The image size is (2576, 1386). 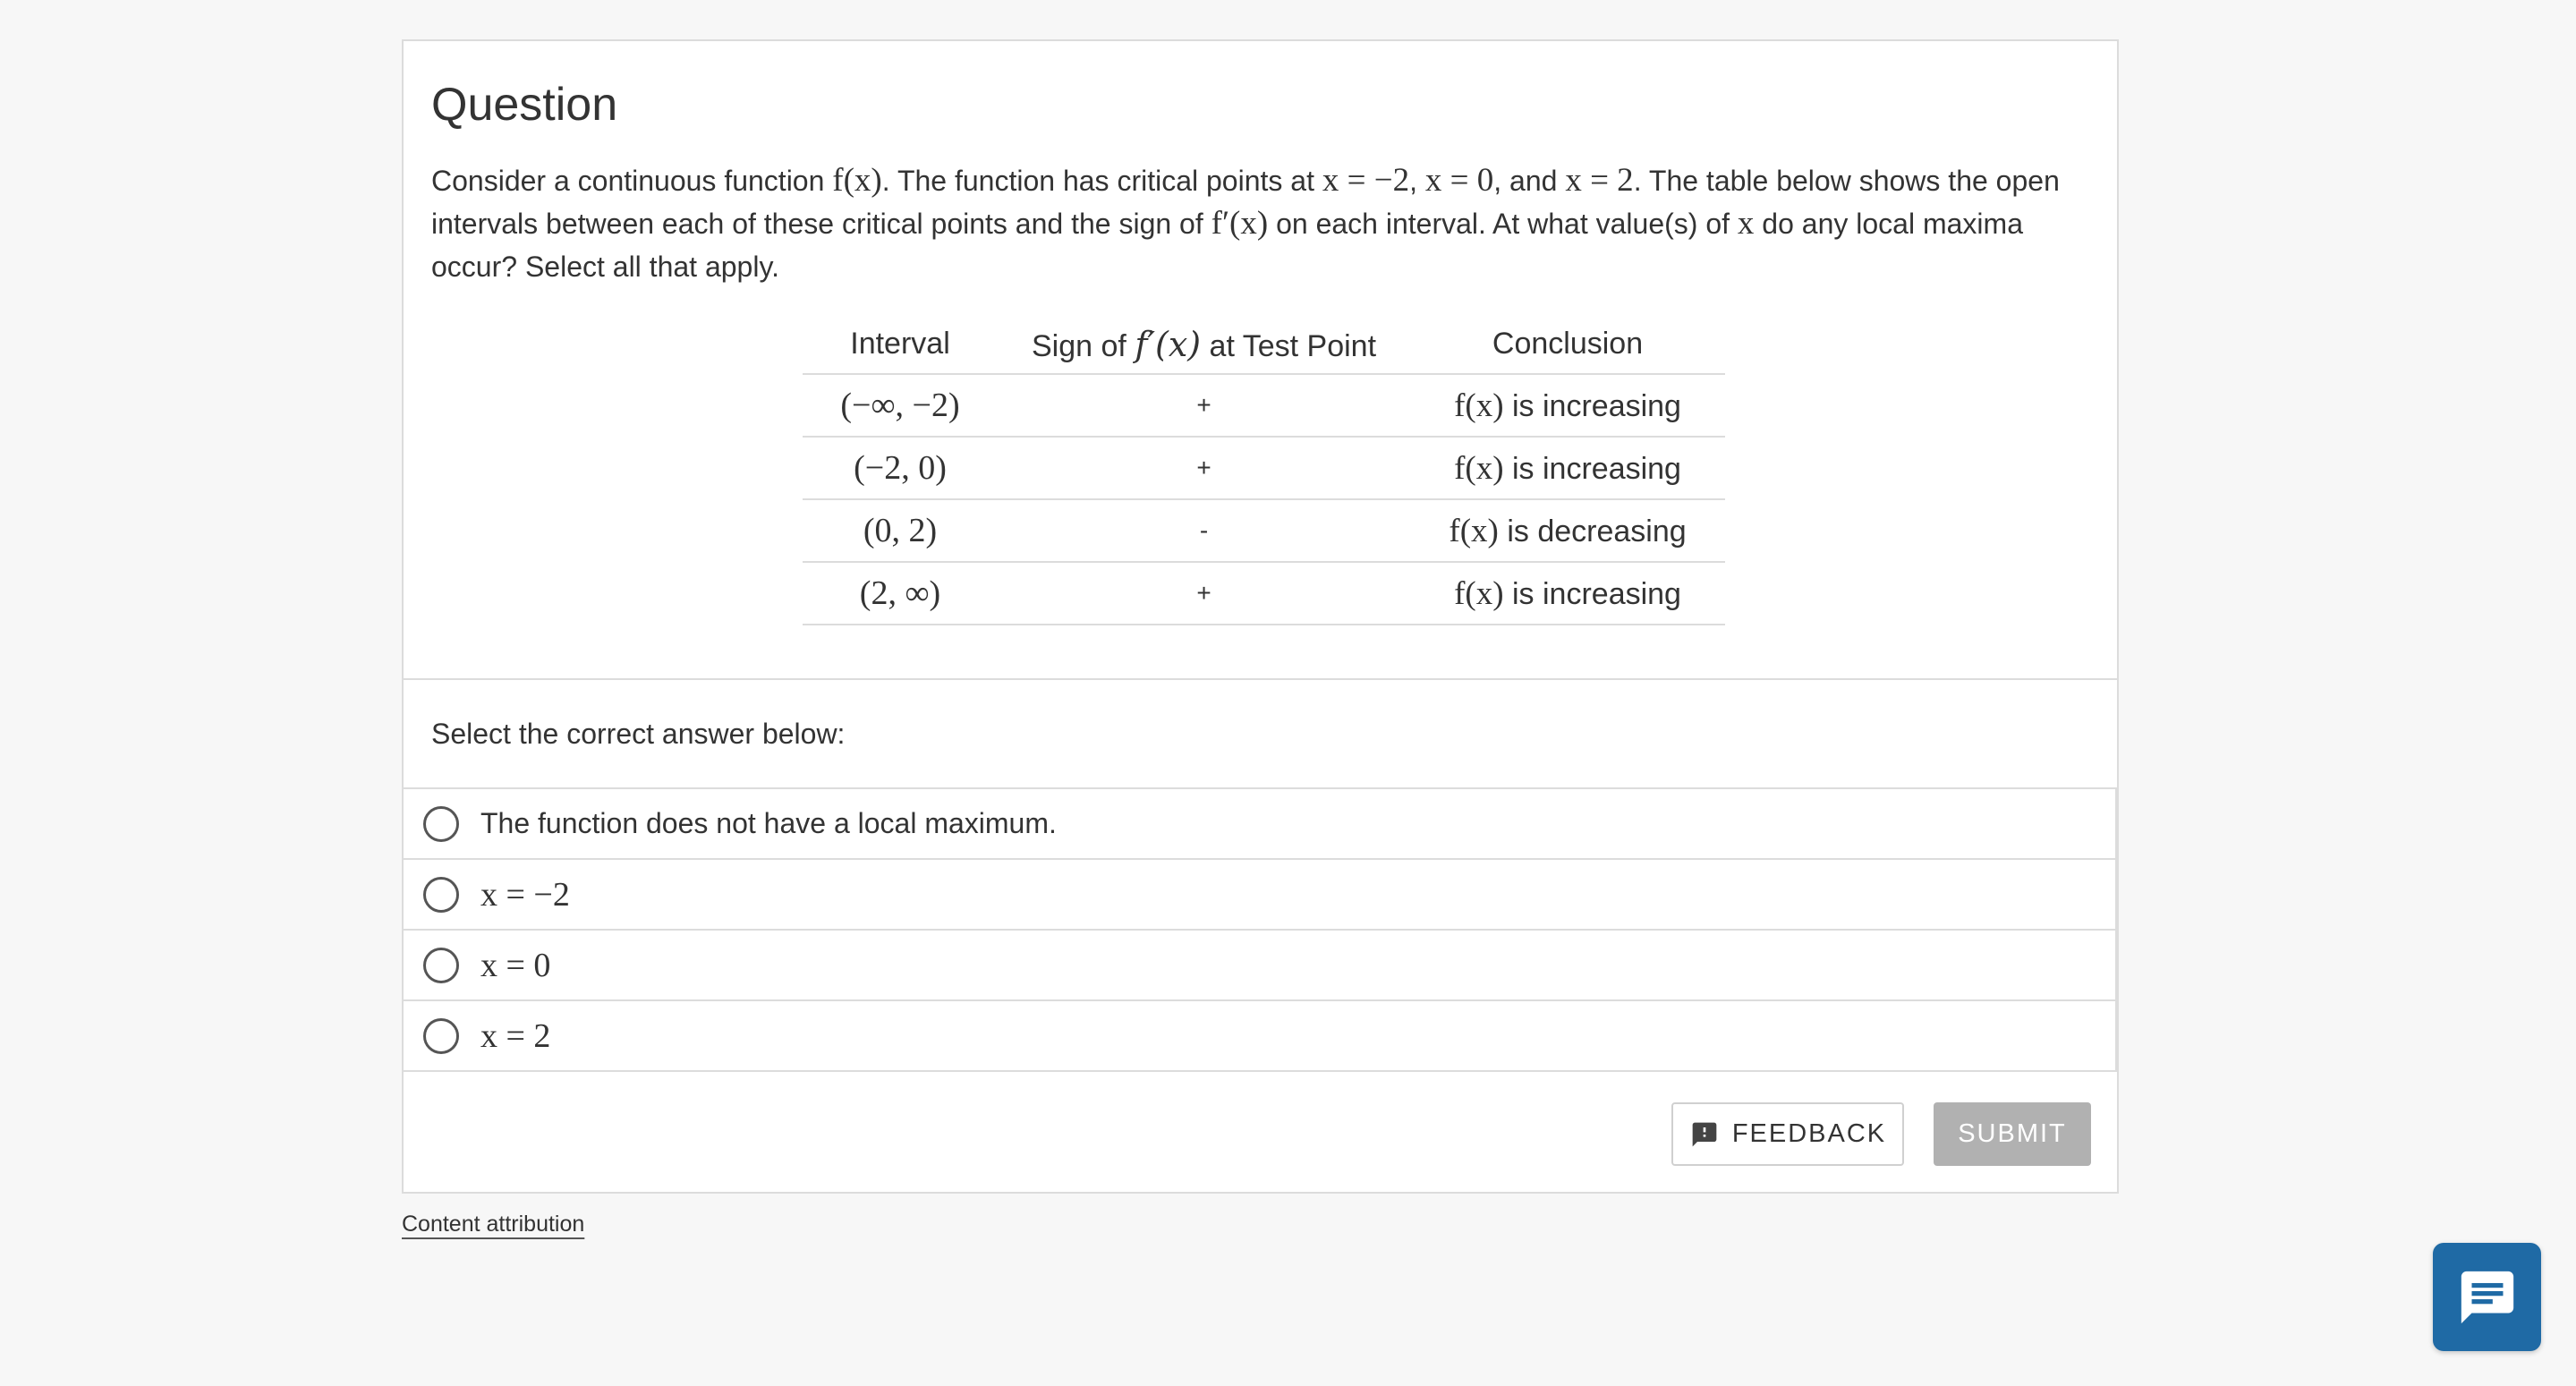 What do you see at coordinates (1704, 1134) in the screenshot?
I see `feedback-icon` at bounding box center [1704, 1134].